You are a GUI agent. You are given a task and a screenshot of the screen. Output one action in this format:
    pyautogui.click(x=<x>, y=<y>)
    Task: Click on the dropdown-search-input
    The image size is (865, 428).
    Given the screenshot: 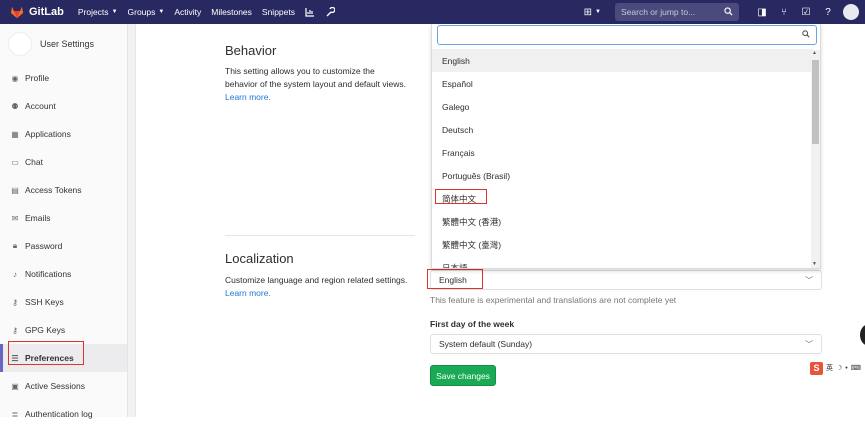 What is the action you would take?
    pyautogui.click(x=617, y=33)
    